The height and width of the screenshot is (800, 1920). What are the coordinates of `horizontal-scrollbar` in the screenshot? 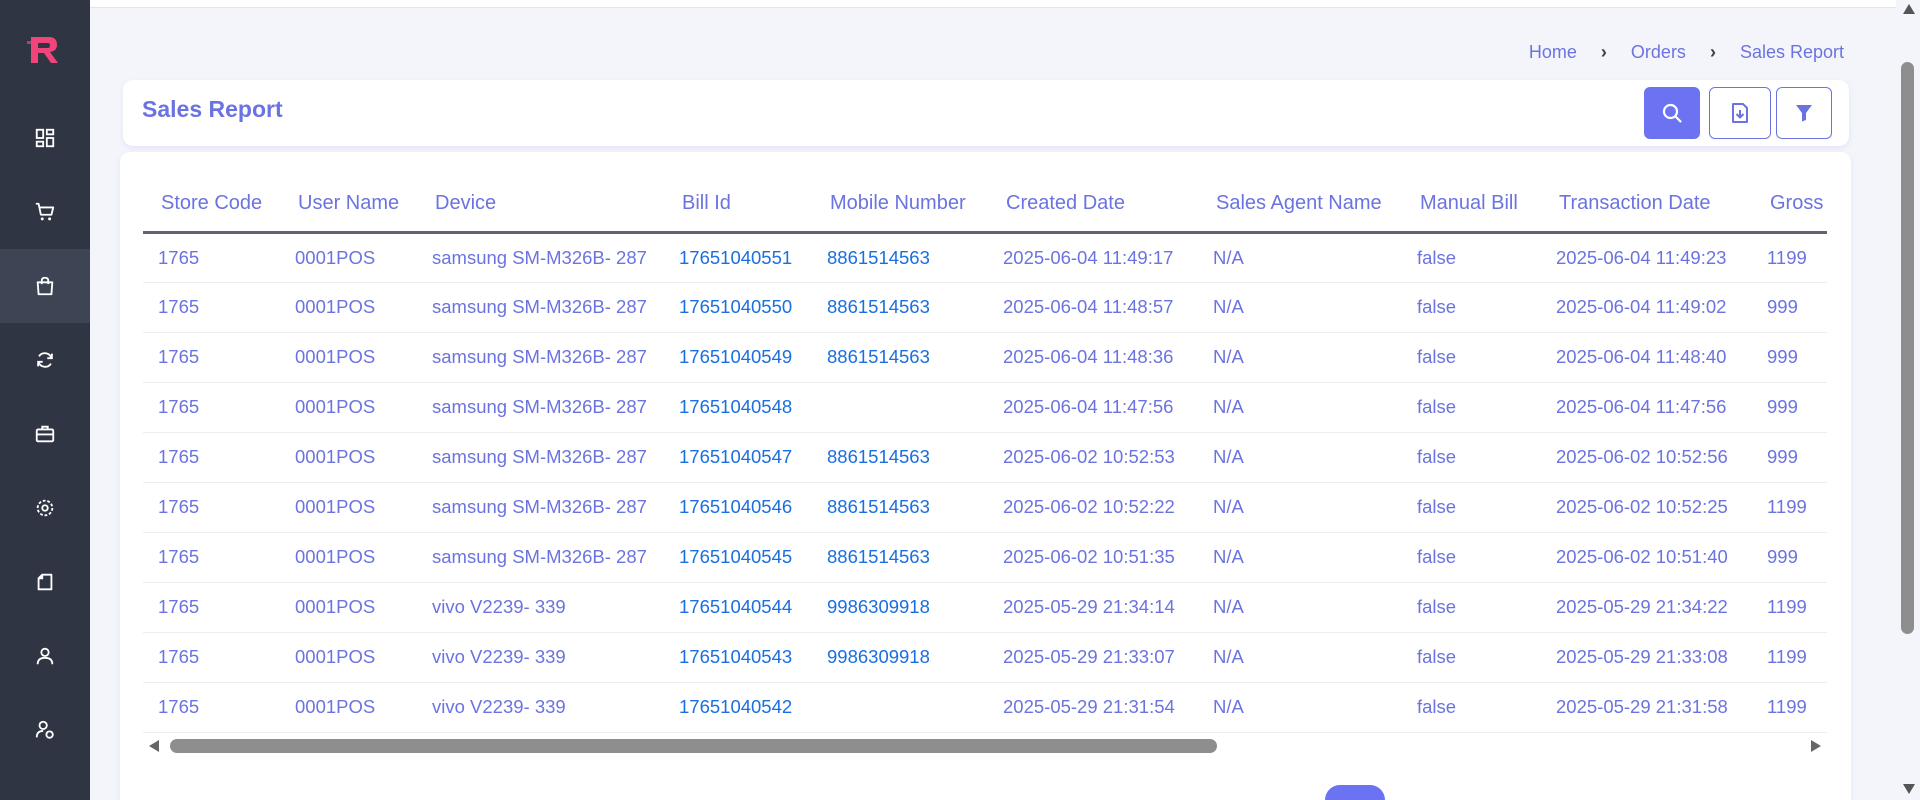 It's located at (985, 746).